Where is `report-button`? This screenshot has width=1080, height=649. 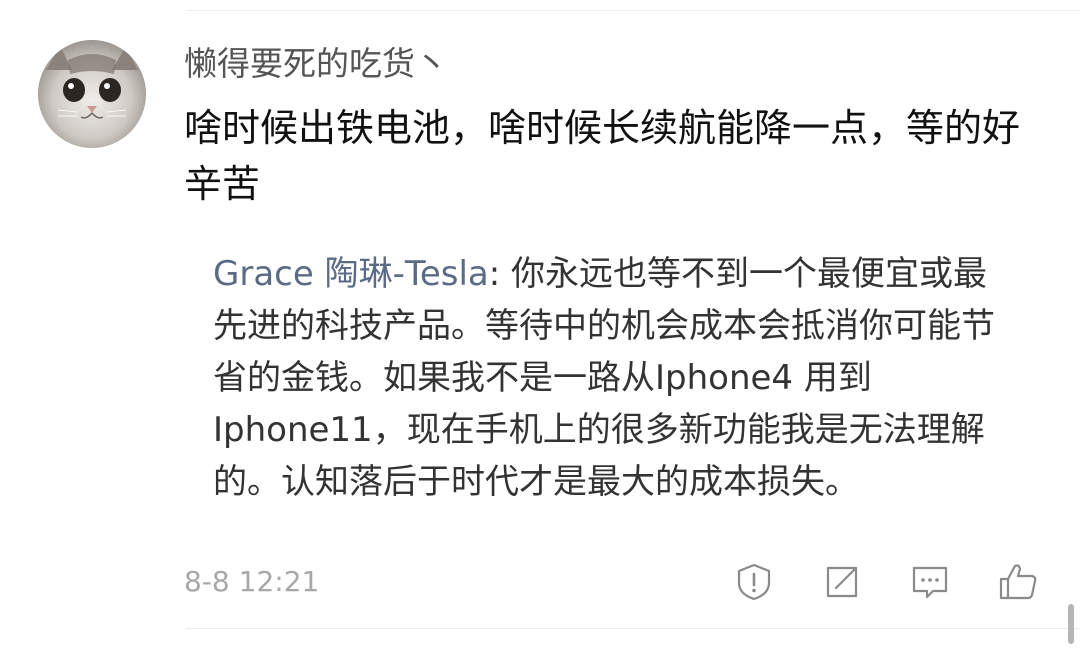
report-button is located at coordinates (754, 582).